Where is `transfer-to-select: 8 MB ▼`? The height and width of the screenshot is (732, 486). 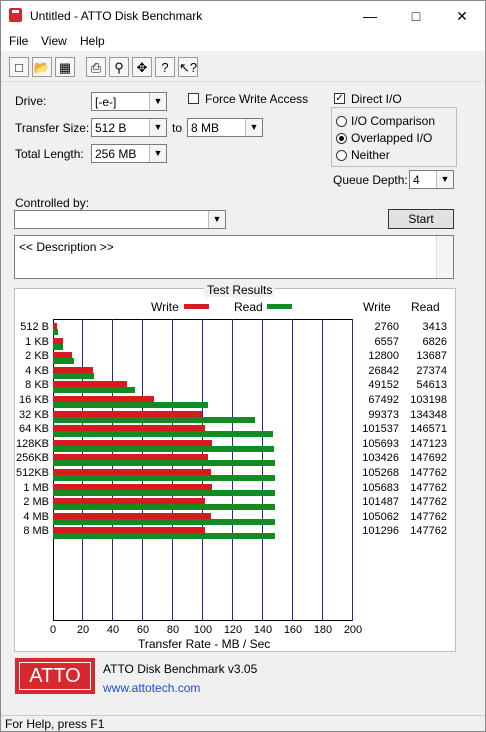 transfer-to-select: 8 MB ▼ is located at coordinates (225, 127).